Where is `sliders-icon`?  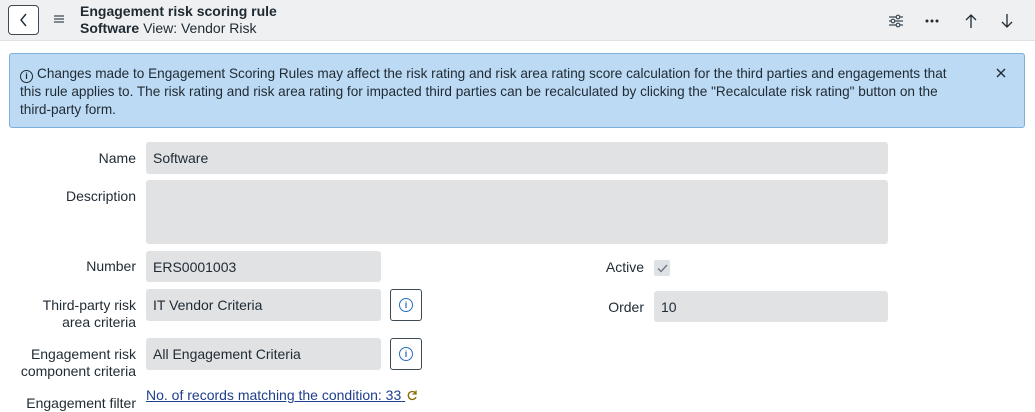
sliders-icon is located at coordinates (896, 21).